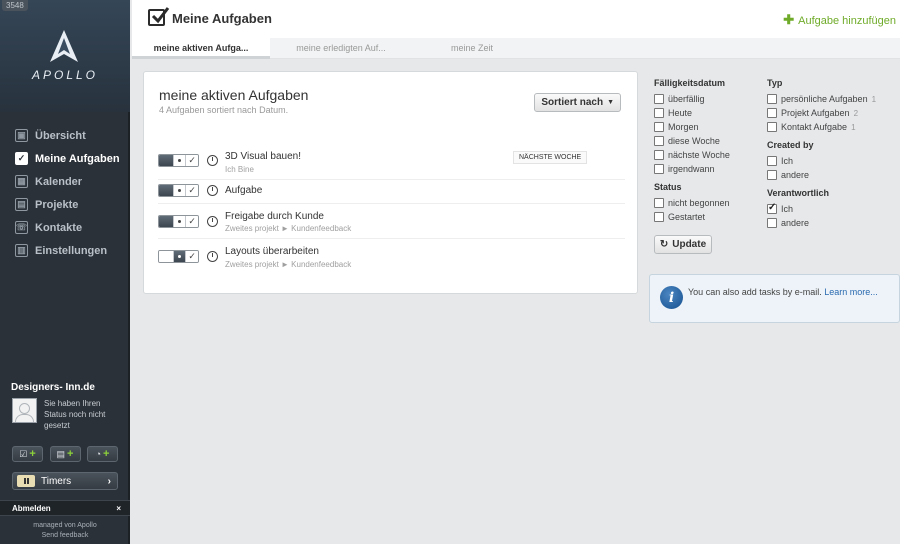 Image resolution: width=900 pixels, height=544 pixels. I want to click on filter-created-me: Ich, so click(833, 161).